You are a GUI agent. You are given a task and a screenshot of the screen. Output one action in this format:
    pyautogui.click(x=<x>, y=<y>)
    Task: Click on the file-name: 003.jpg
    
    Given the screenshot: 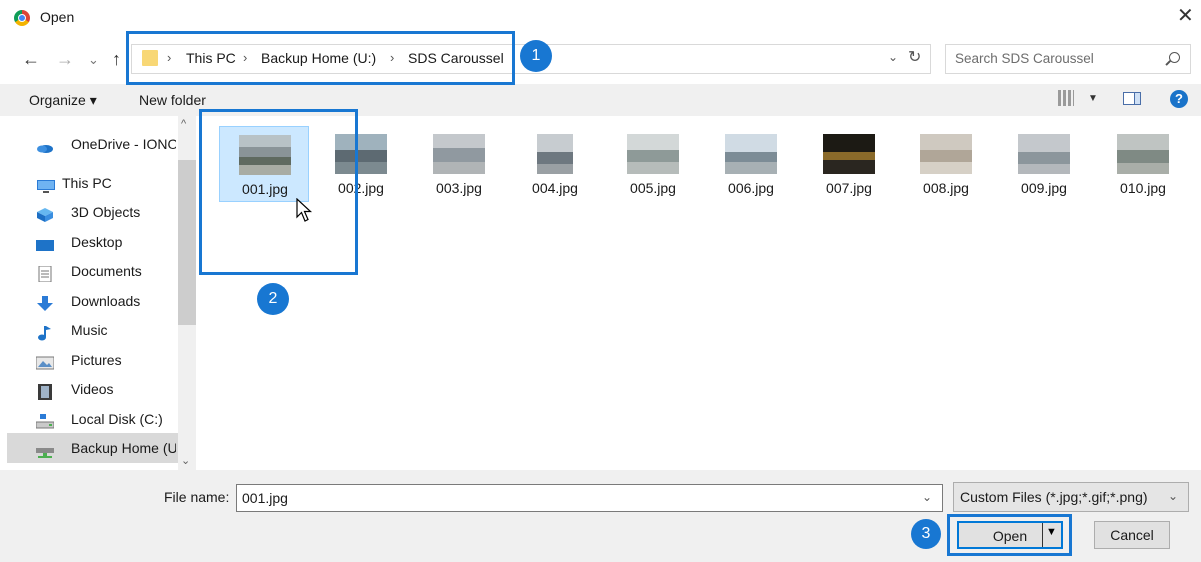 What is the action you would take?
    pyautogui.click(x=459, y=188)
    